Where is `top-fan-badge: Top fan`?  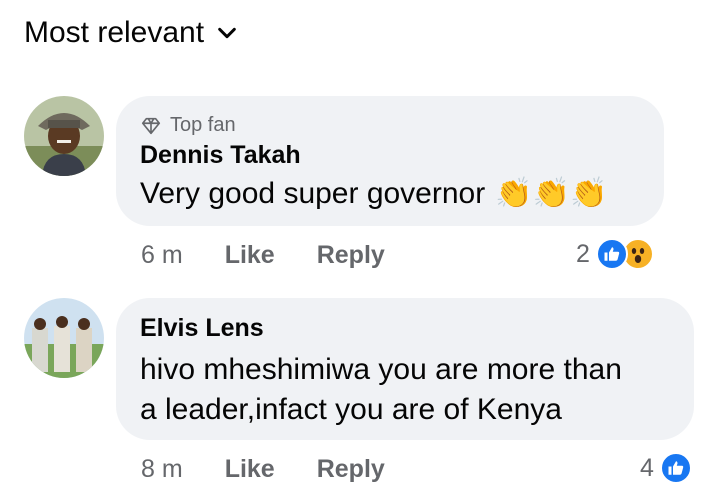 top-fan-badge: Top fan is located at coordinates (188, 125).